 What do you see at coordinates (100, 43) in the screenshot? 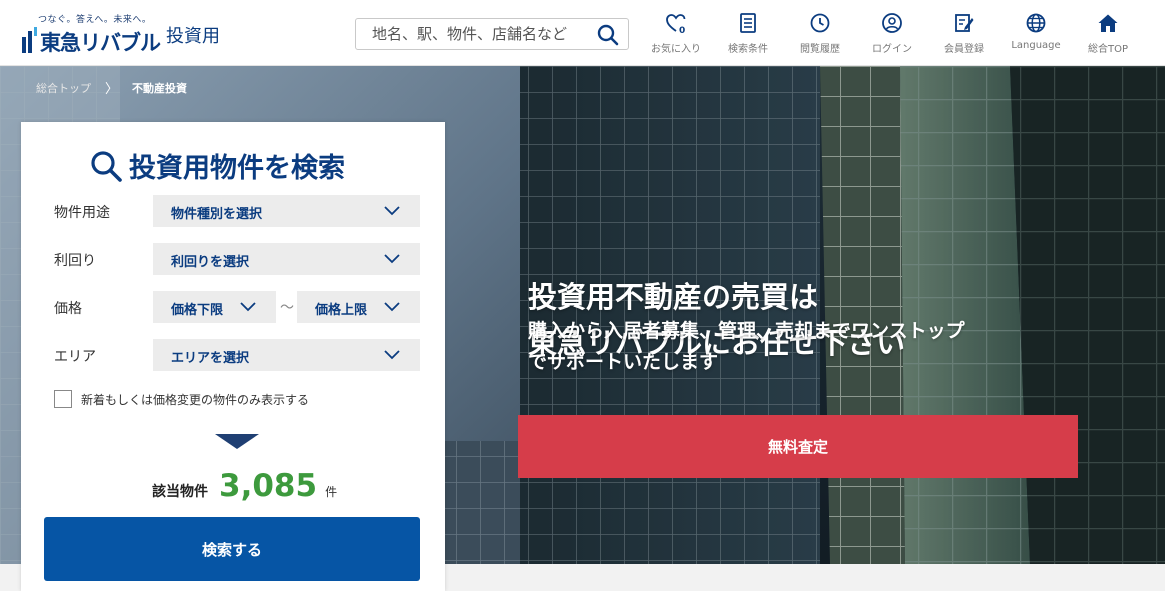
I see `logo-name: 東急リバブル` at bounding box center [100, 43].